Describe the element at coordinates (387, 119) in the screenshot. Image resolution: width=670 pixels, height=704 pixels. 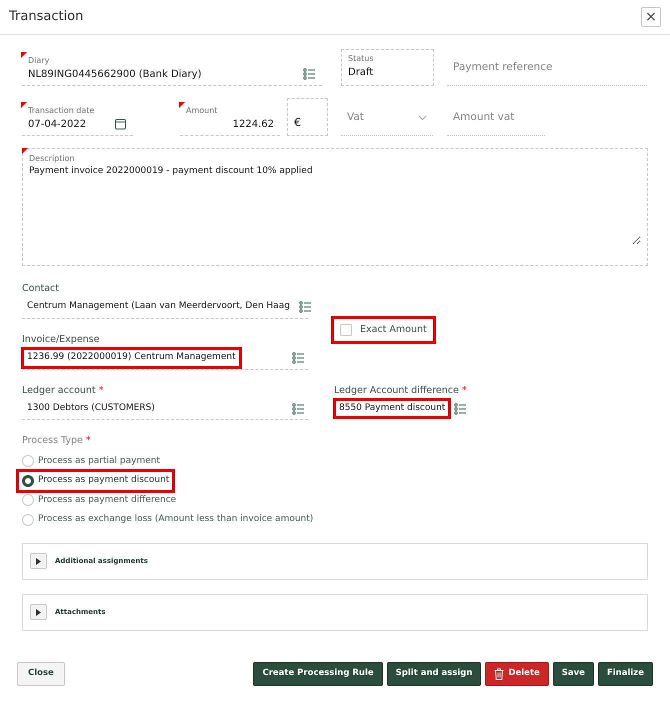
I see `input-field: Vat` at that location.